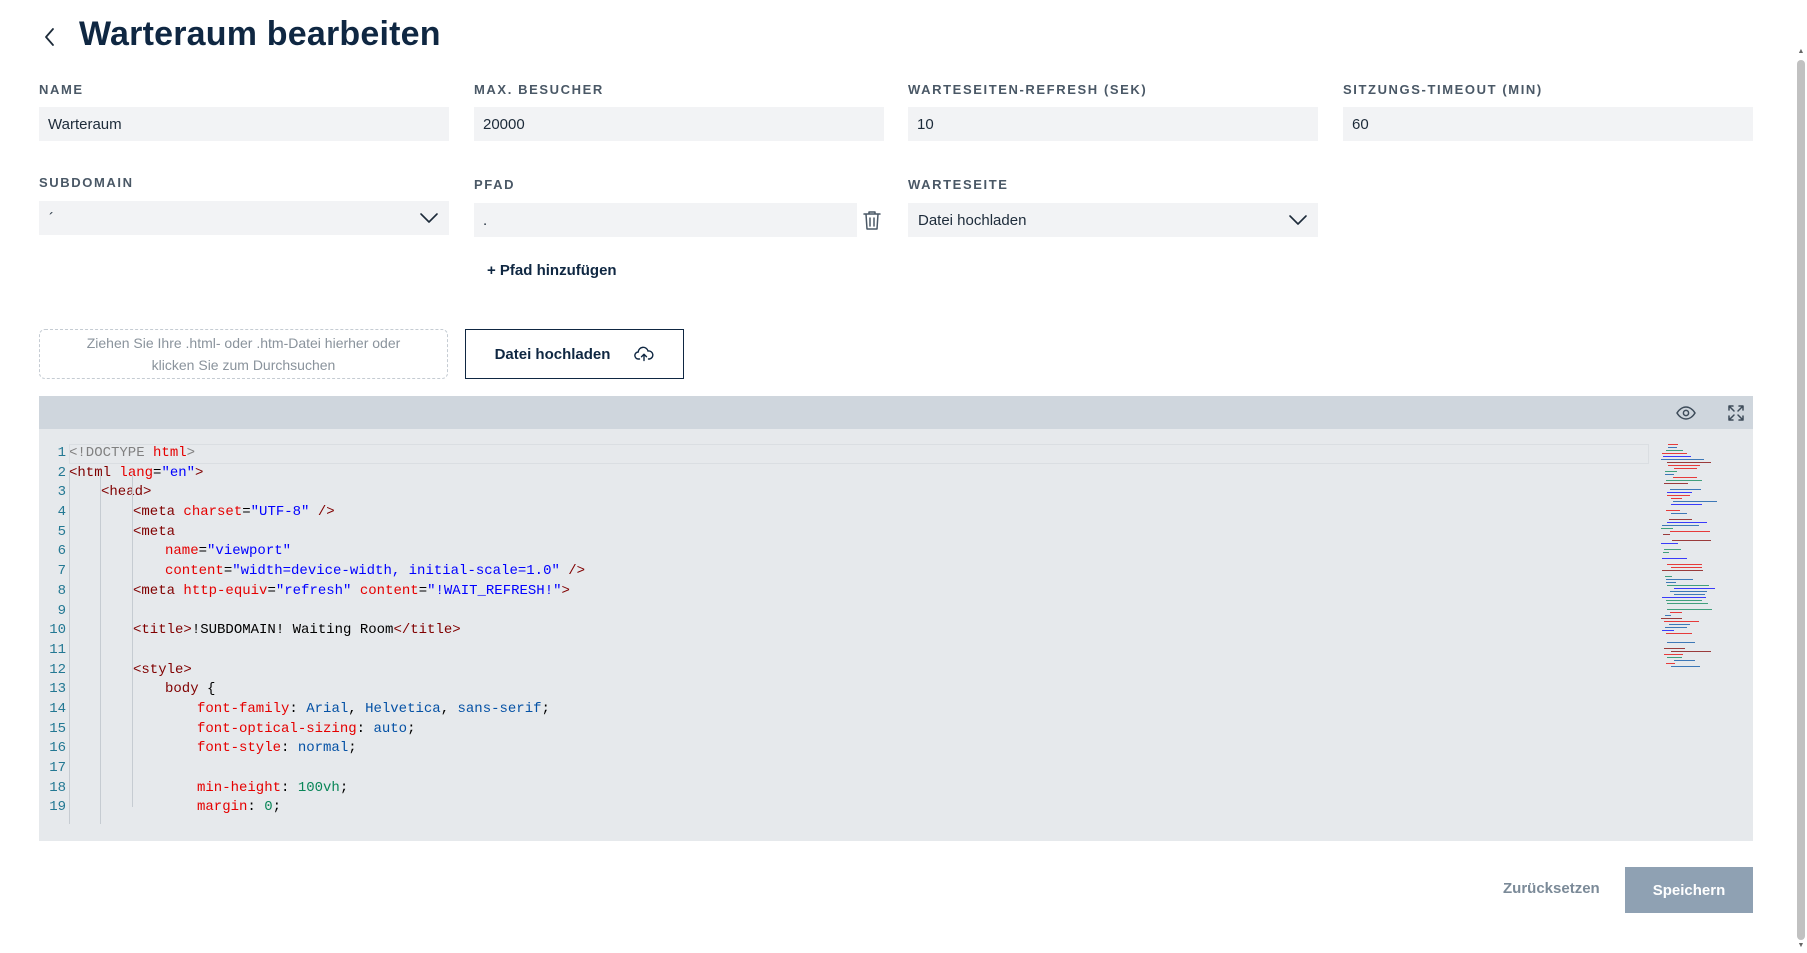 Image resolution: width=1807 pixels, height=953 pixels. Describe the element at coordinates (1686, 413) in the screenshot. I see `preview-button` at that location.